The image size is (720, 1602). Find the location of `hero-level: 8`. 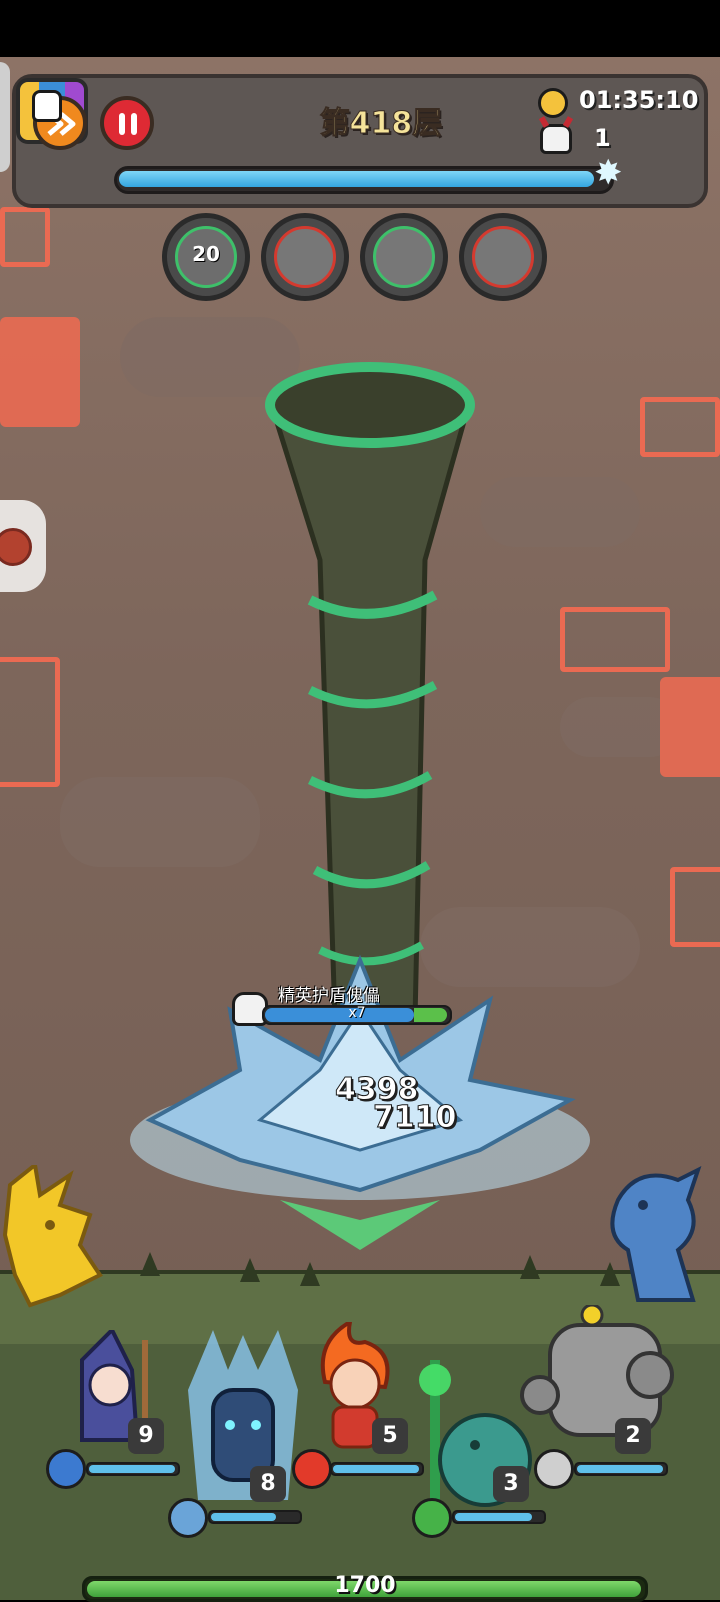

hero-level: 8 is located at coordinates (268, 1484).